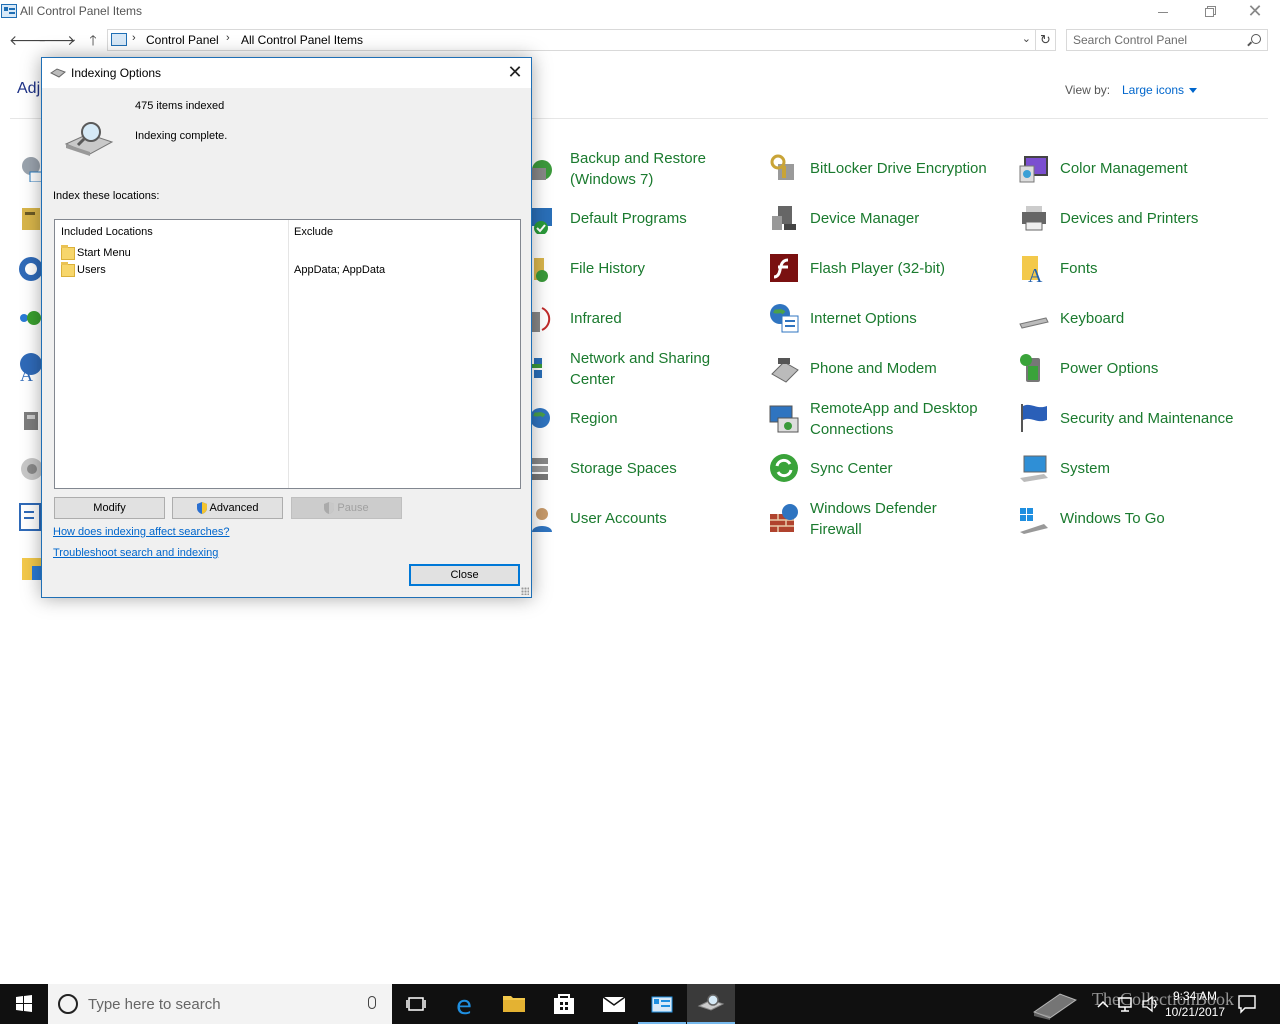  I want to click on backup-icon, so click(542, 170).